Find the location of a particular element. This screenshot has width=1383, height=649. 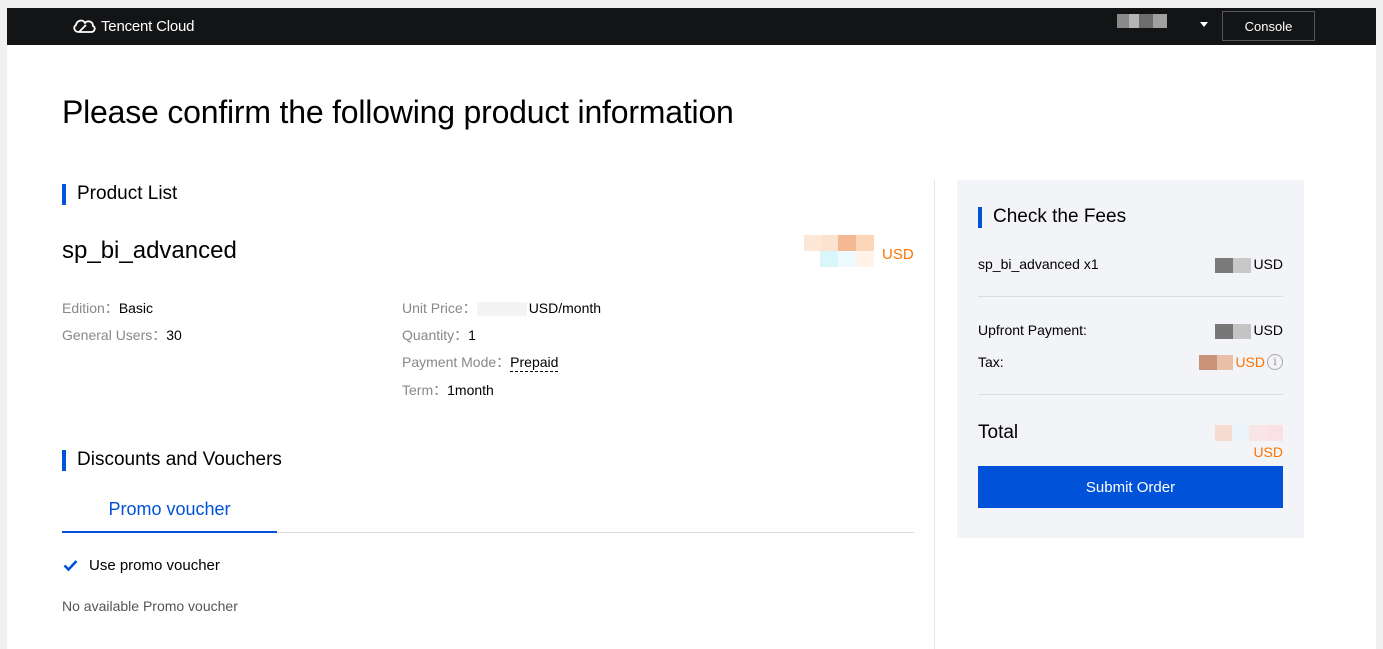

fees-title: Check the Fees is located at coordinates (1060, 216).